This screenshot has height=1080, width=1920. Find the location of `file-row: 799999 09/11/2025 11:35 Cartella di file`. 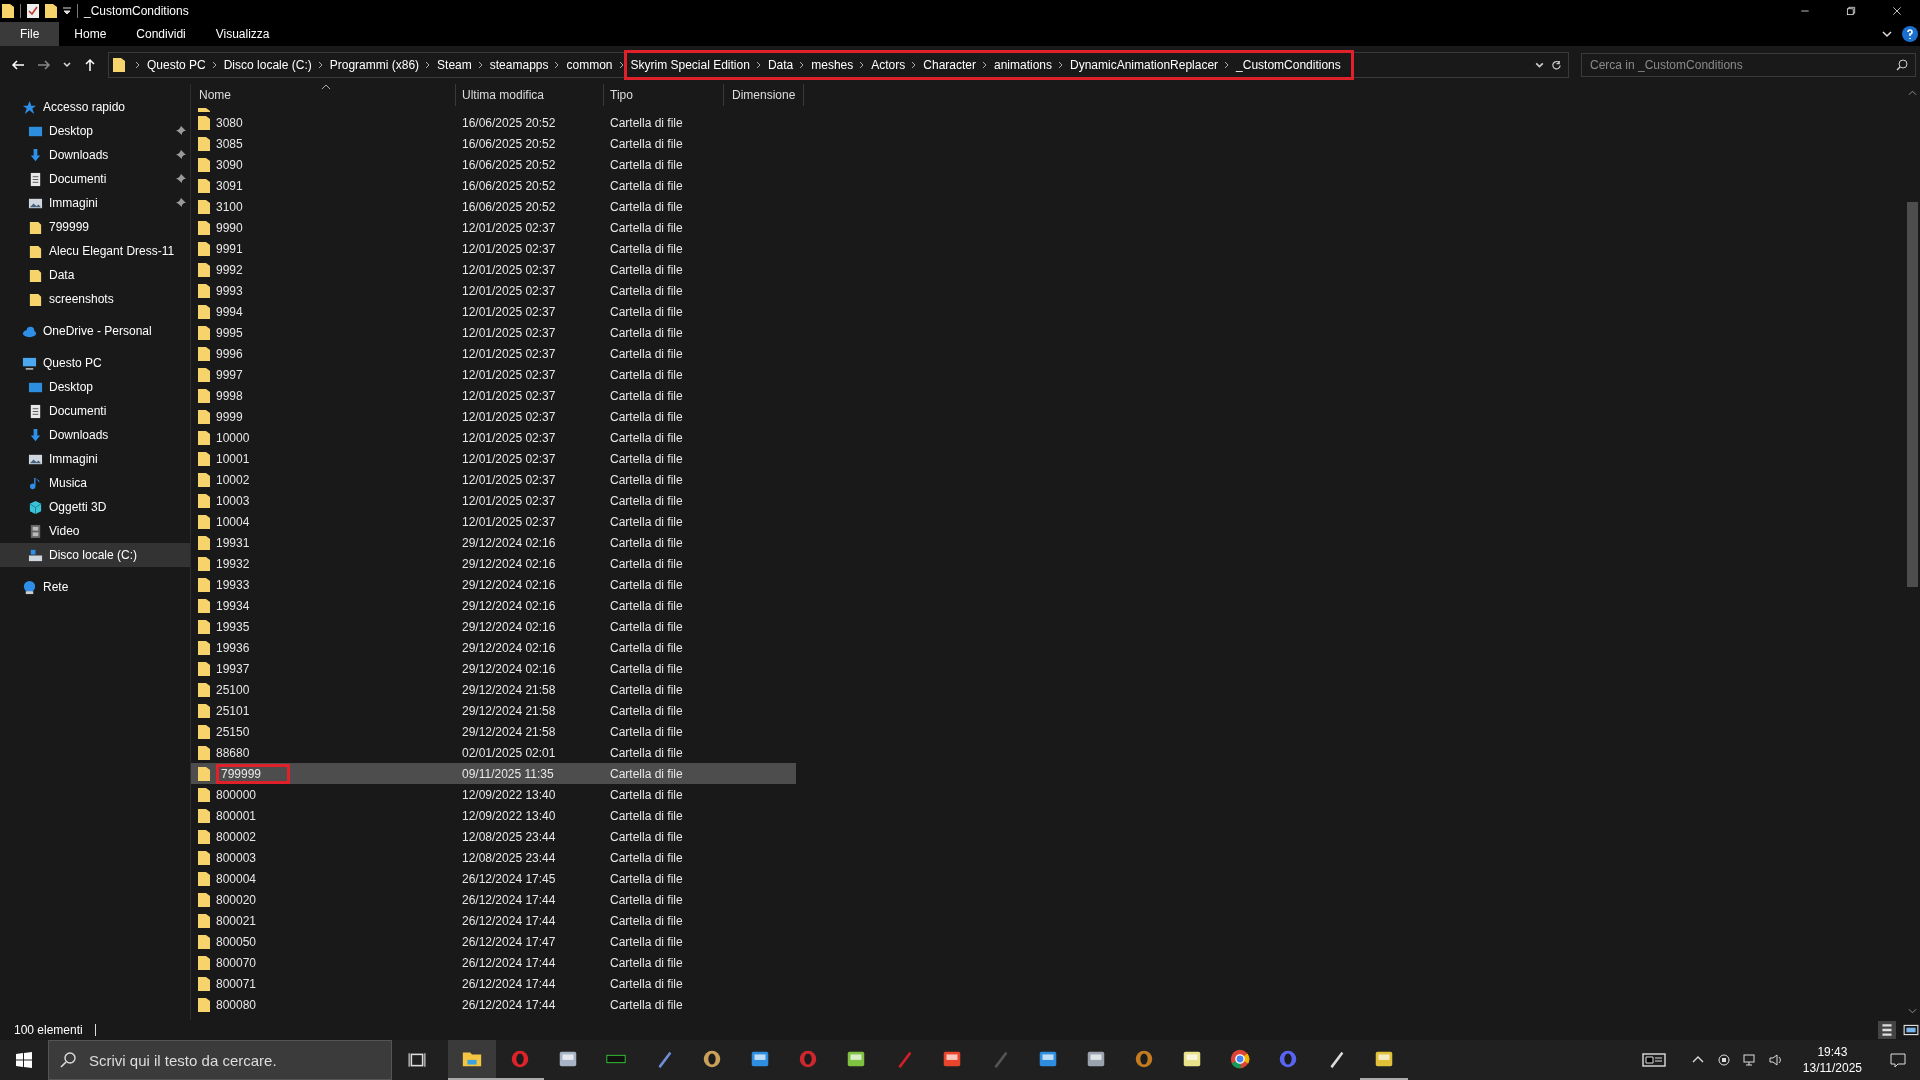

file-row: 799999 09/11/2025 11:35 Cartella di file is located at coordinates (493, 773).